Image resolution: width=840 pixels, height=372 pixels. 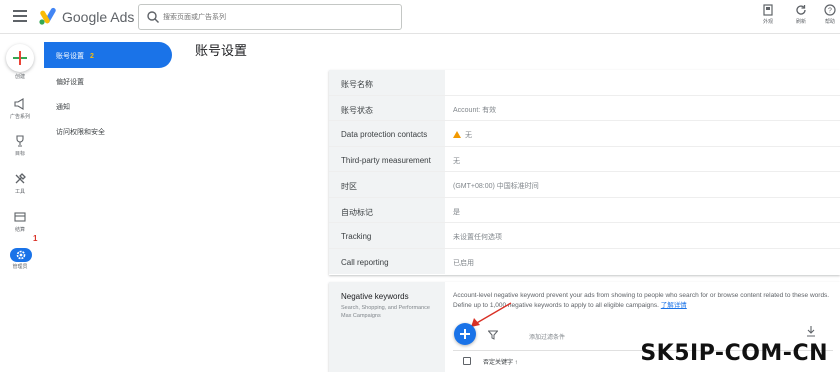 What do you see at coordinates (768, 10) in the screenshot?
I see `appearance-icon` at bounding box center [768, 10].